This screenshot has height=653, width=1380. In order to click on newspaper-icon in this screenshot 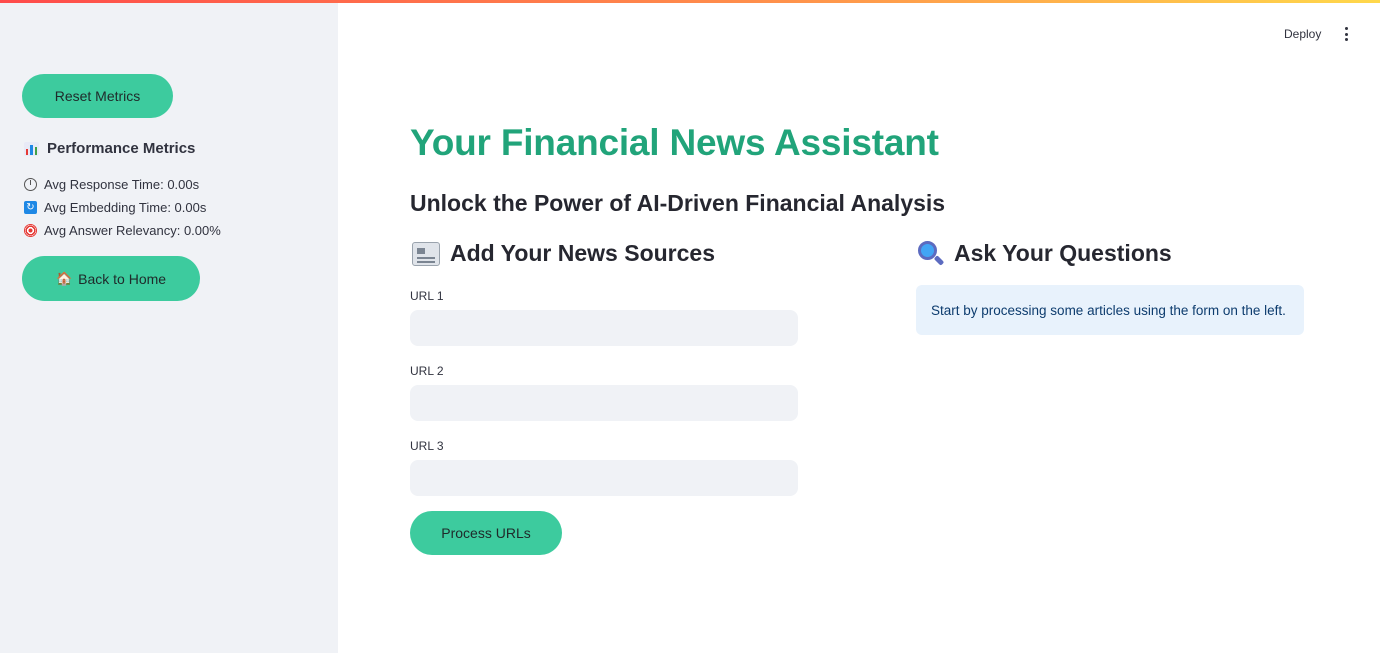, I will do `click(426, 253)`.